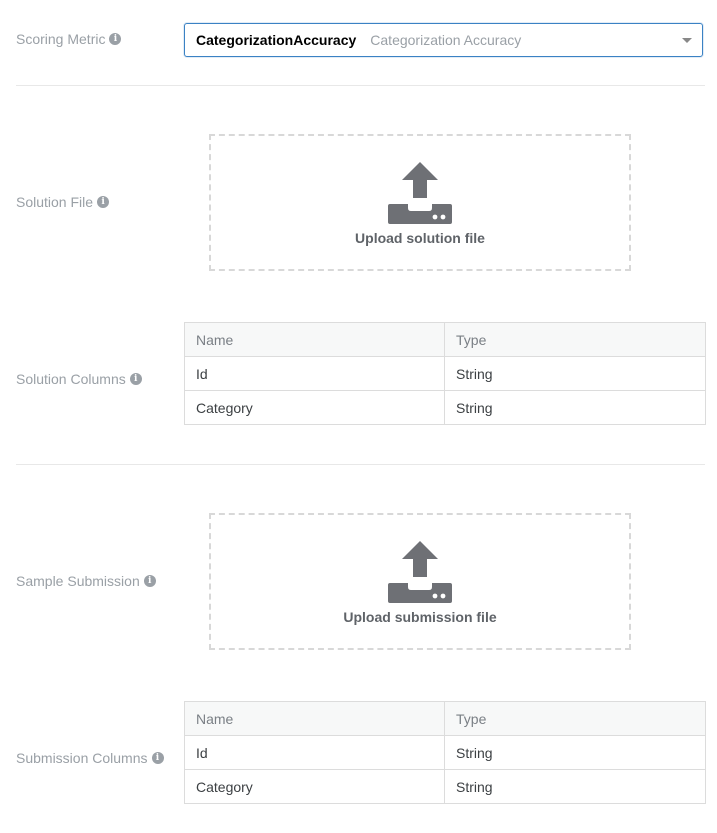 The width and height of the screenshot is (717, 833). I want to click on solution-file-dropzone: Upload solution file, so click(420, 202).